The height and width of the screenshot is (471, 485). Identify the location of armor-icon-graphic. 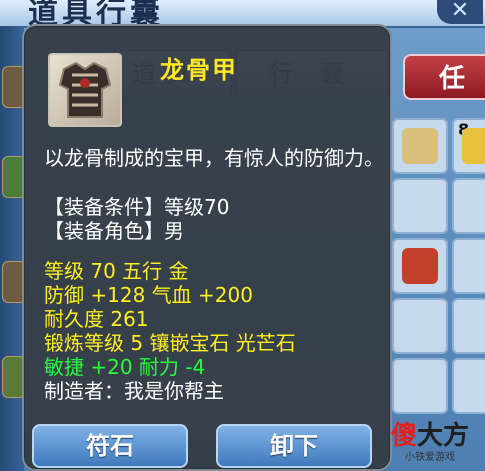
(85, 89).